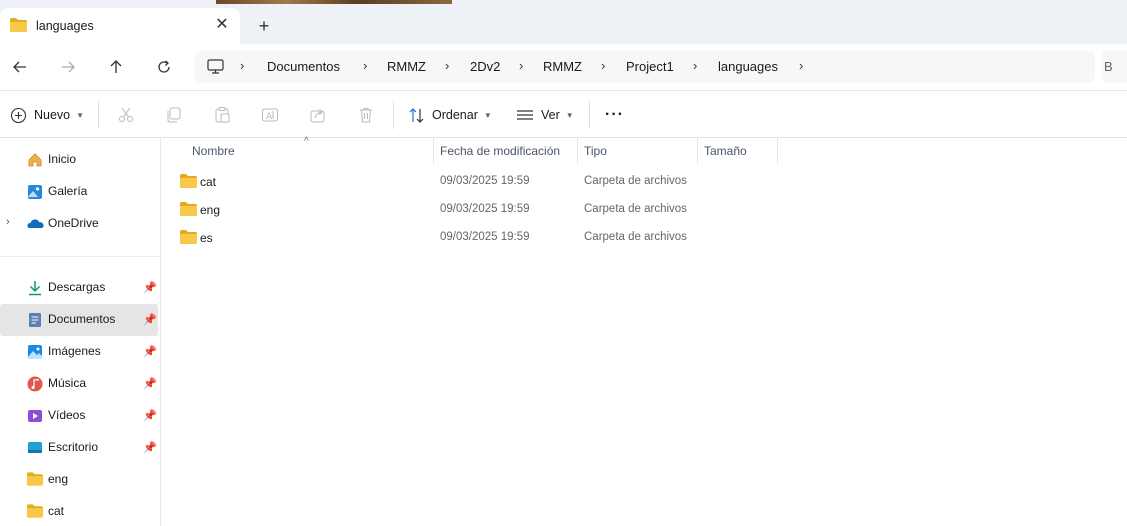  I want to click on downloads-icon, so click(35, 288).